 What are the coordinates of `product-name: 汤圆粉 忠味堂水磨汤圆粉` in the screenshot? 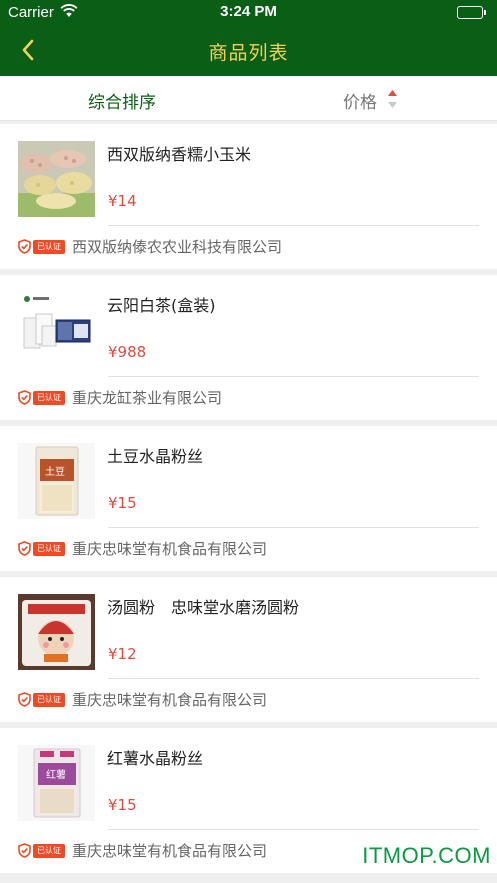 It's located at (203, 606).